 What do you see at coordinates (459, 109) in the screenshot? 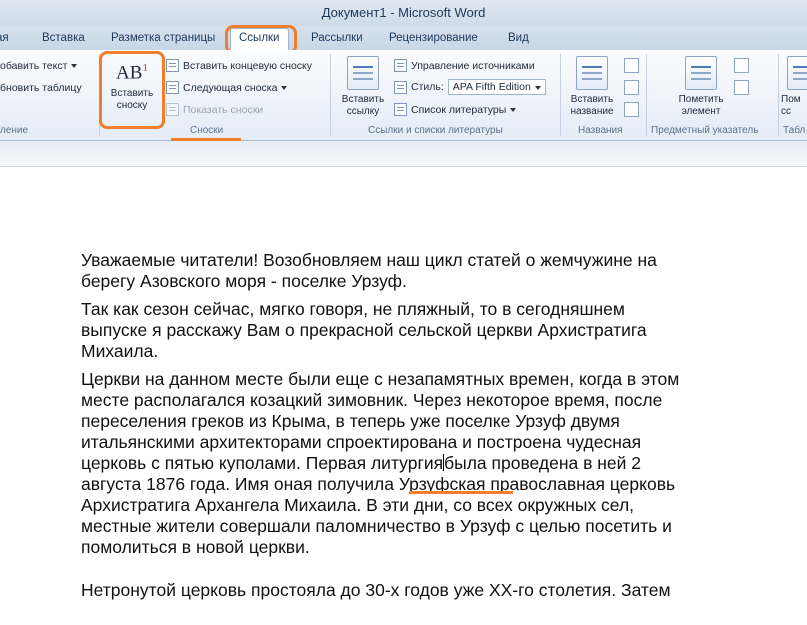
I see `bibliography-label: Список литературы` at bounding box center [459, 109].